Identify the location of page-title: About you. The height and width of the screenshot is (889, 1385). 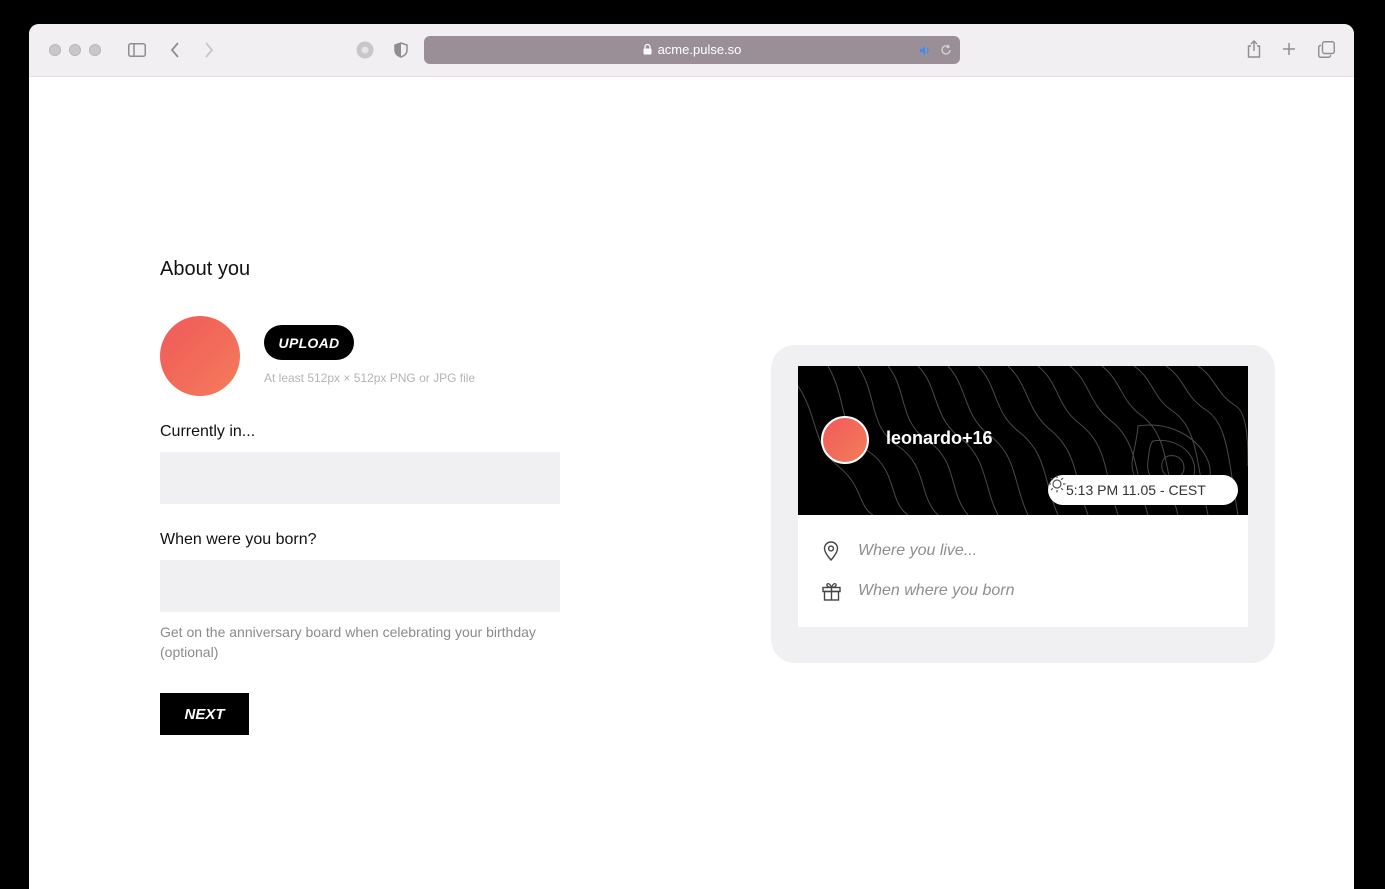
(205, 269).